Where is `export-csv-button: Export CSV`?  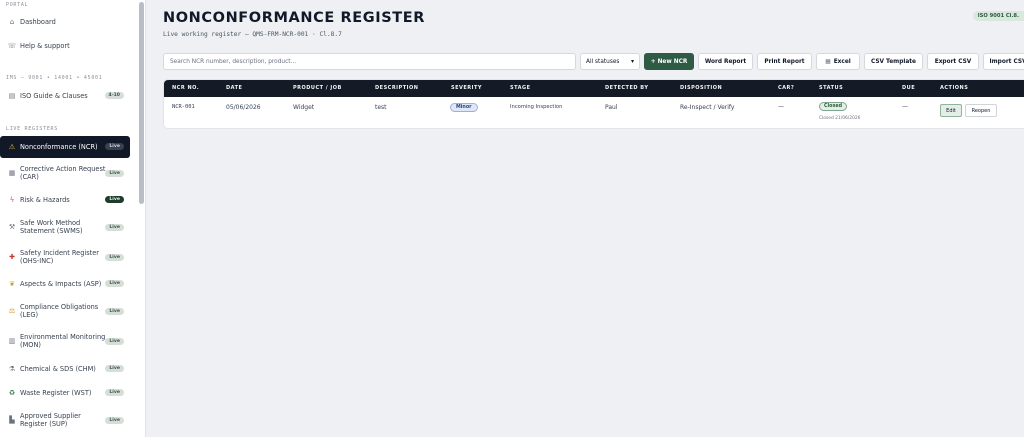 export-csv-button: Export CSV is located at coordinates (953, 61).